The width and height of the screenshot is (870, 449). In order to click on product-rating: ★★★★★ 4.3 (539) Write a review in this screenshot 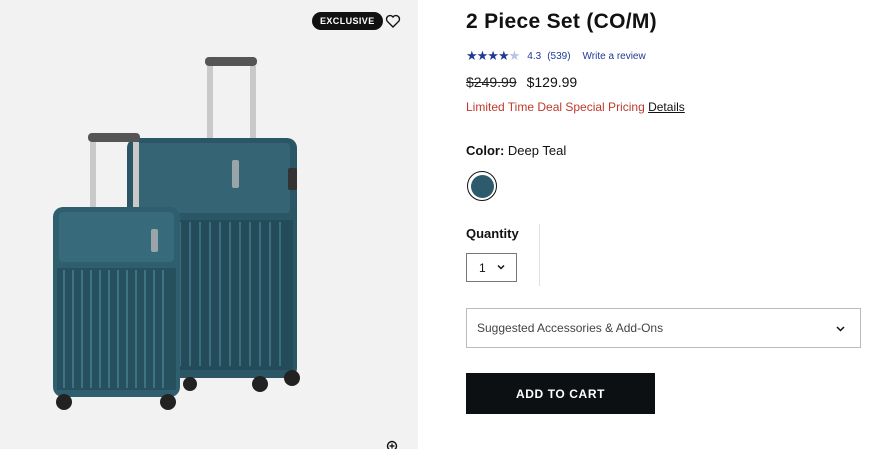, I will do `click(556, 56)`.